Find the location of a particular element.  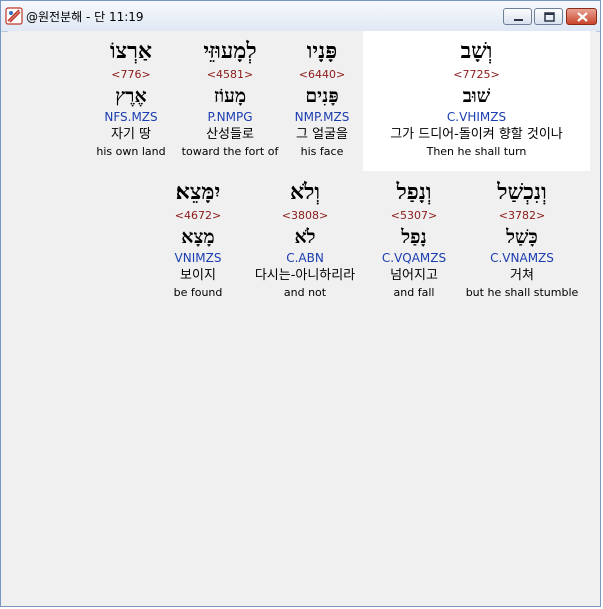

hebrew-word: אַרְצוֹ is located at coordinates (131, 51).